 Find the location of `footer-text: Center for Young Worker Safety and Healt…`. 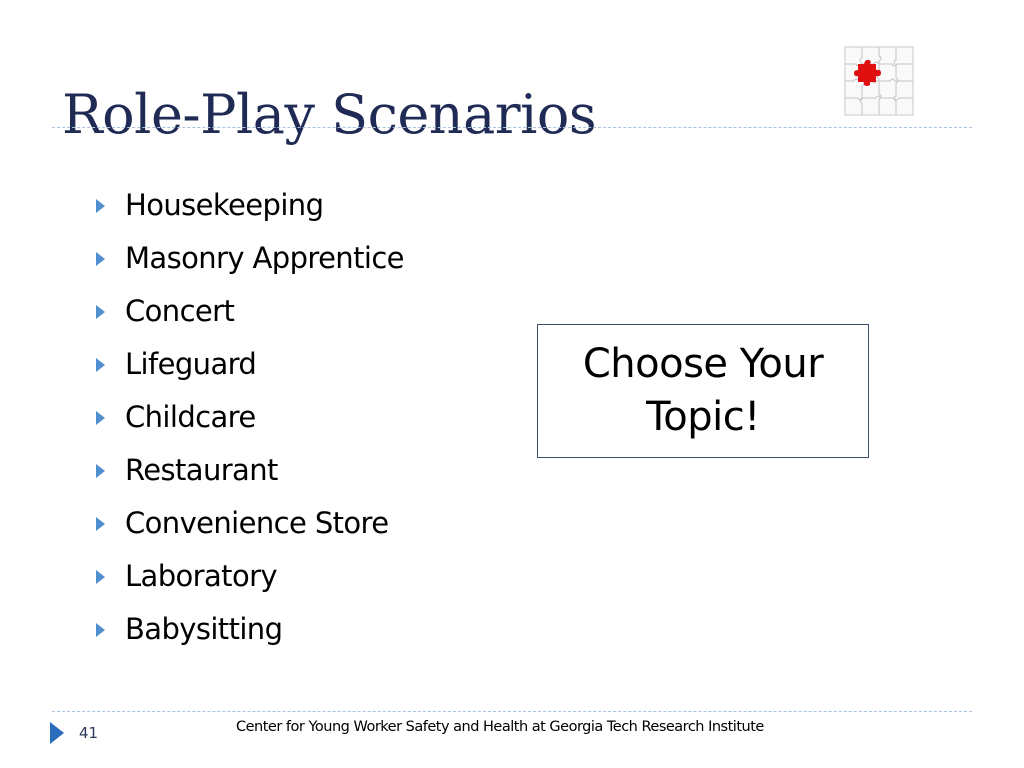

footer-text: Center for Young Worker Safety and Healt… is located at coordinates (500, 727).